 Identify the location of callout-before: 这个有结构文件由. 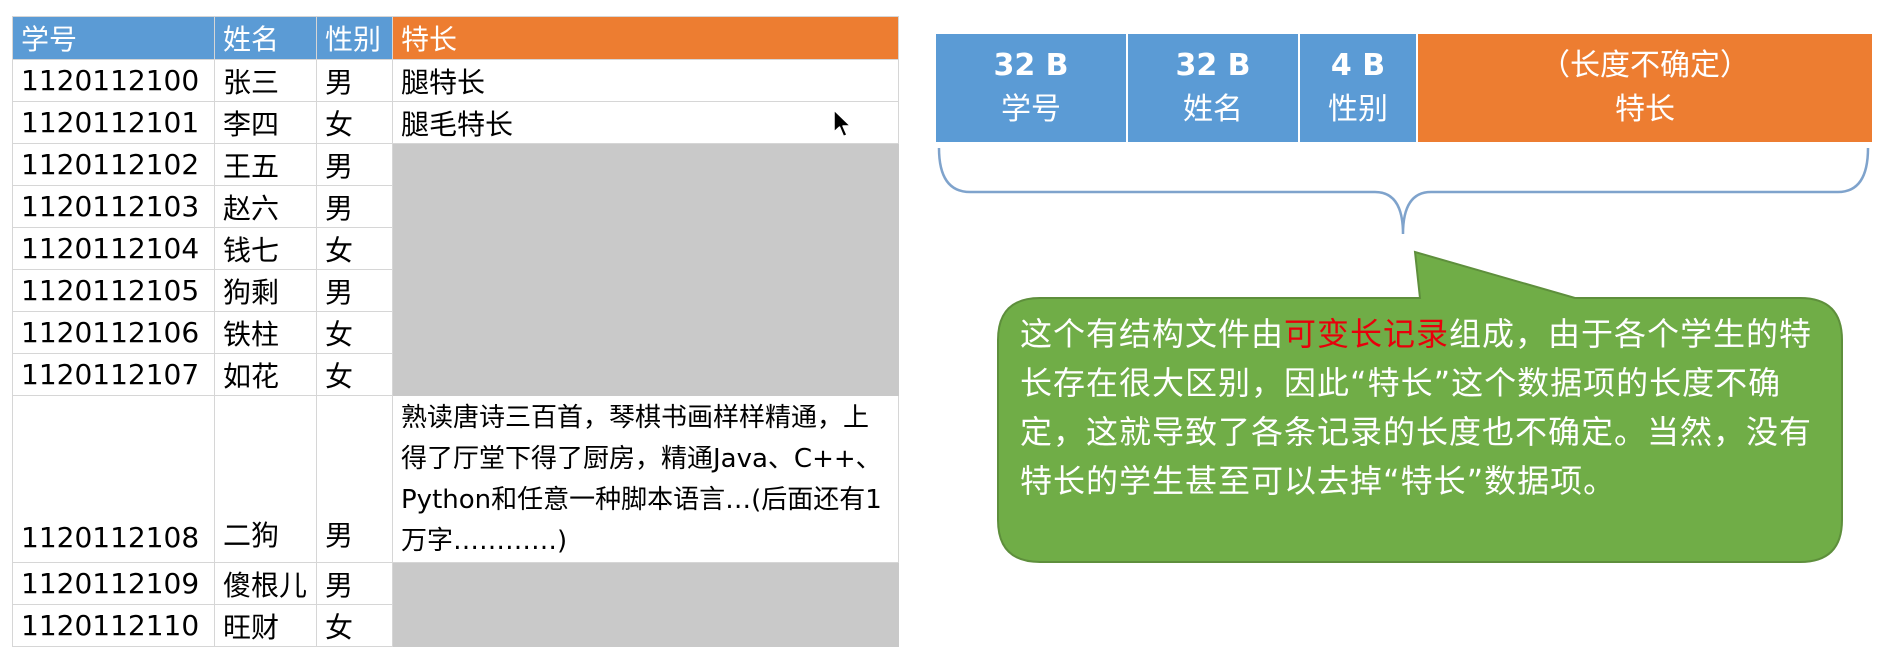
(1152, 334).